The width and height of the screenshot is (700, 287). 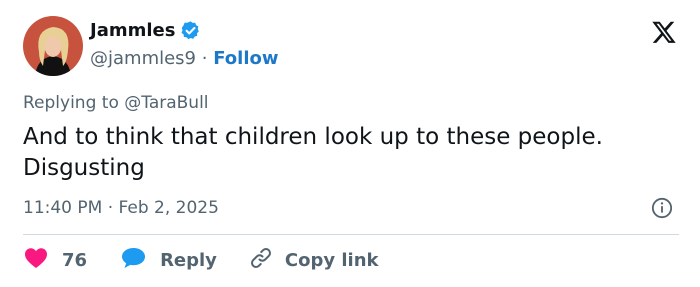 What do you see at coordinates (143, 58) in the screenshot?
I see `author-handle: @jammles9` at bounding box center [143, 58].